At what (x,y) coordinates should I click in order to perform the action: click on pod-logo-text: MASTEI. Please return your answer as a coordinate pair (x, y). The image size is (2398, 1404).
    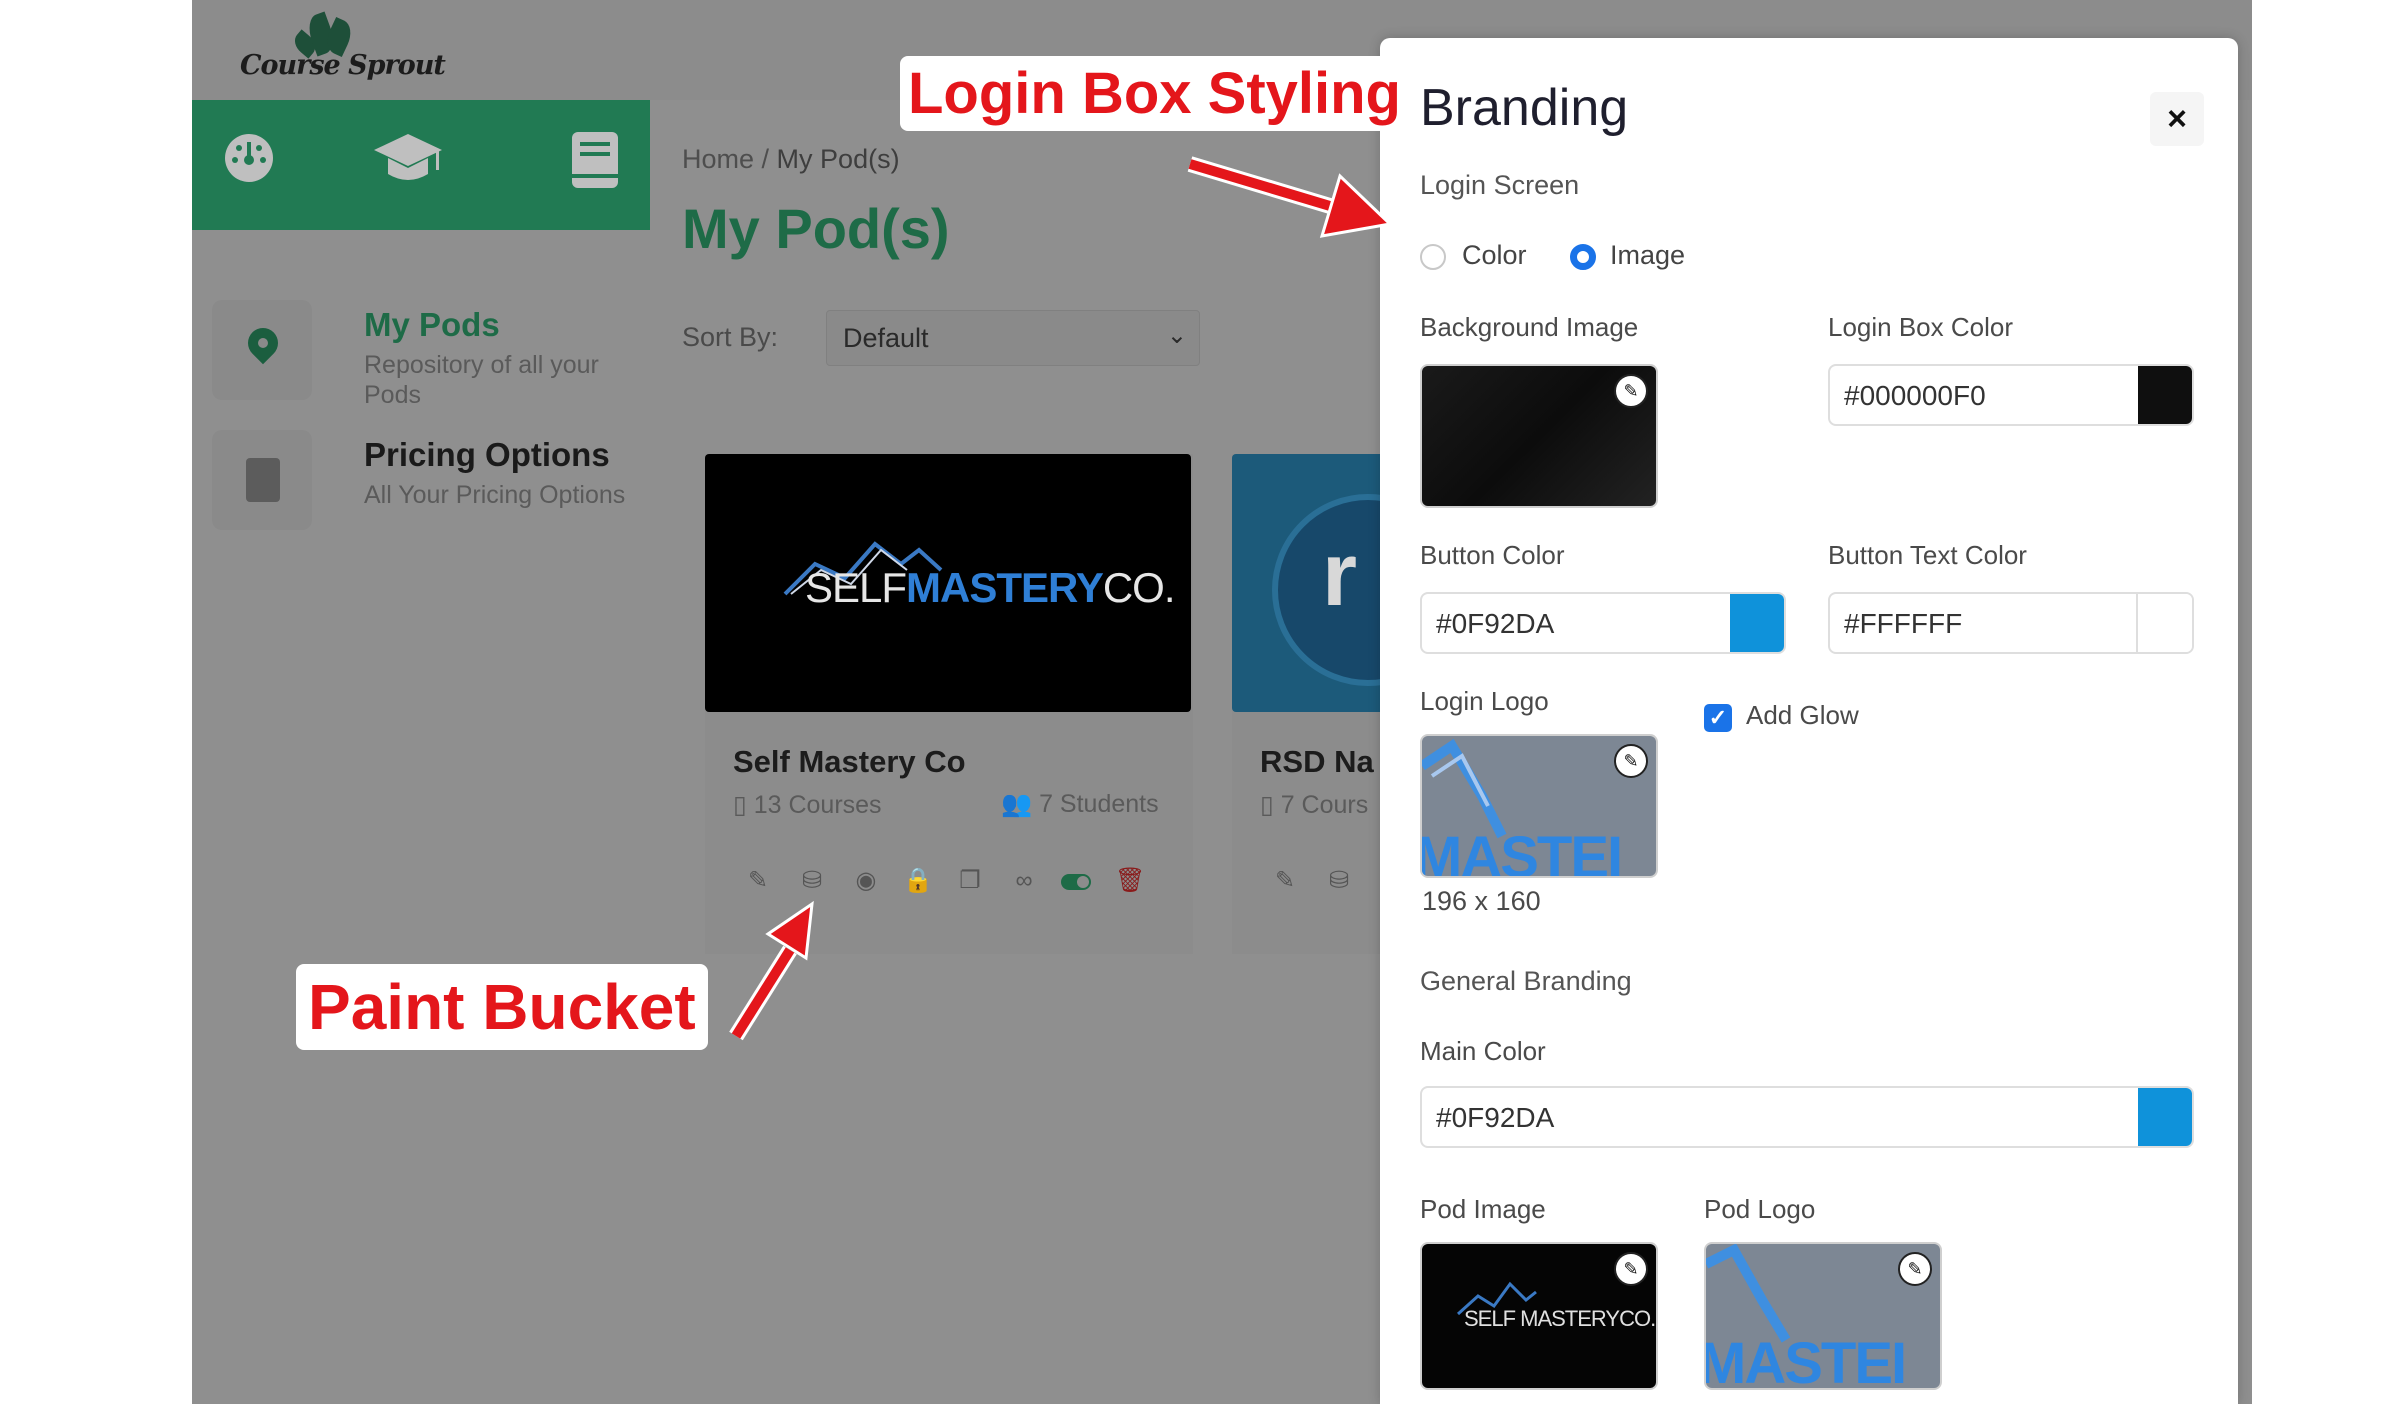
    Looking at the image, I should click on (1805, 1360).